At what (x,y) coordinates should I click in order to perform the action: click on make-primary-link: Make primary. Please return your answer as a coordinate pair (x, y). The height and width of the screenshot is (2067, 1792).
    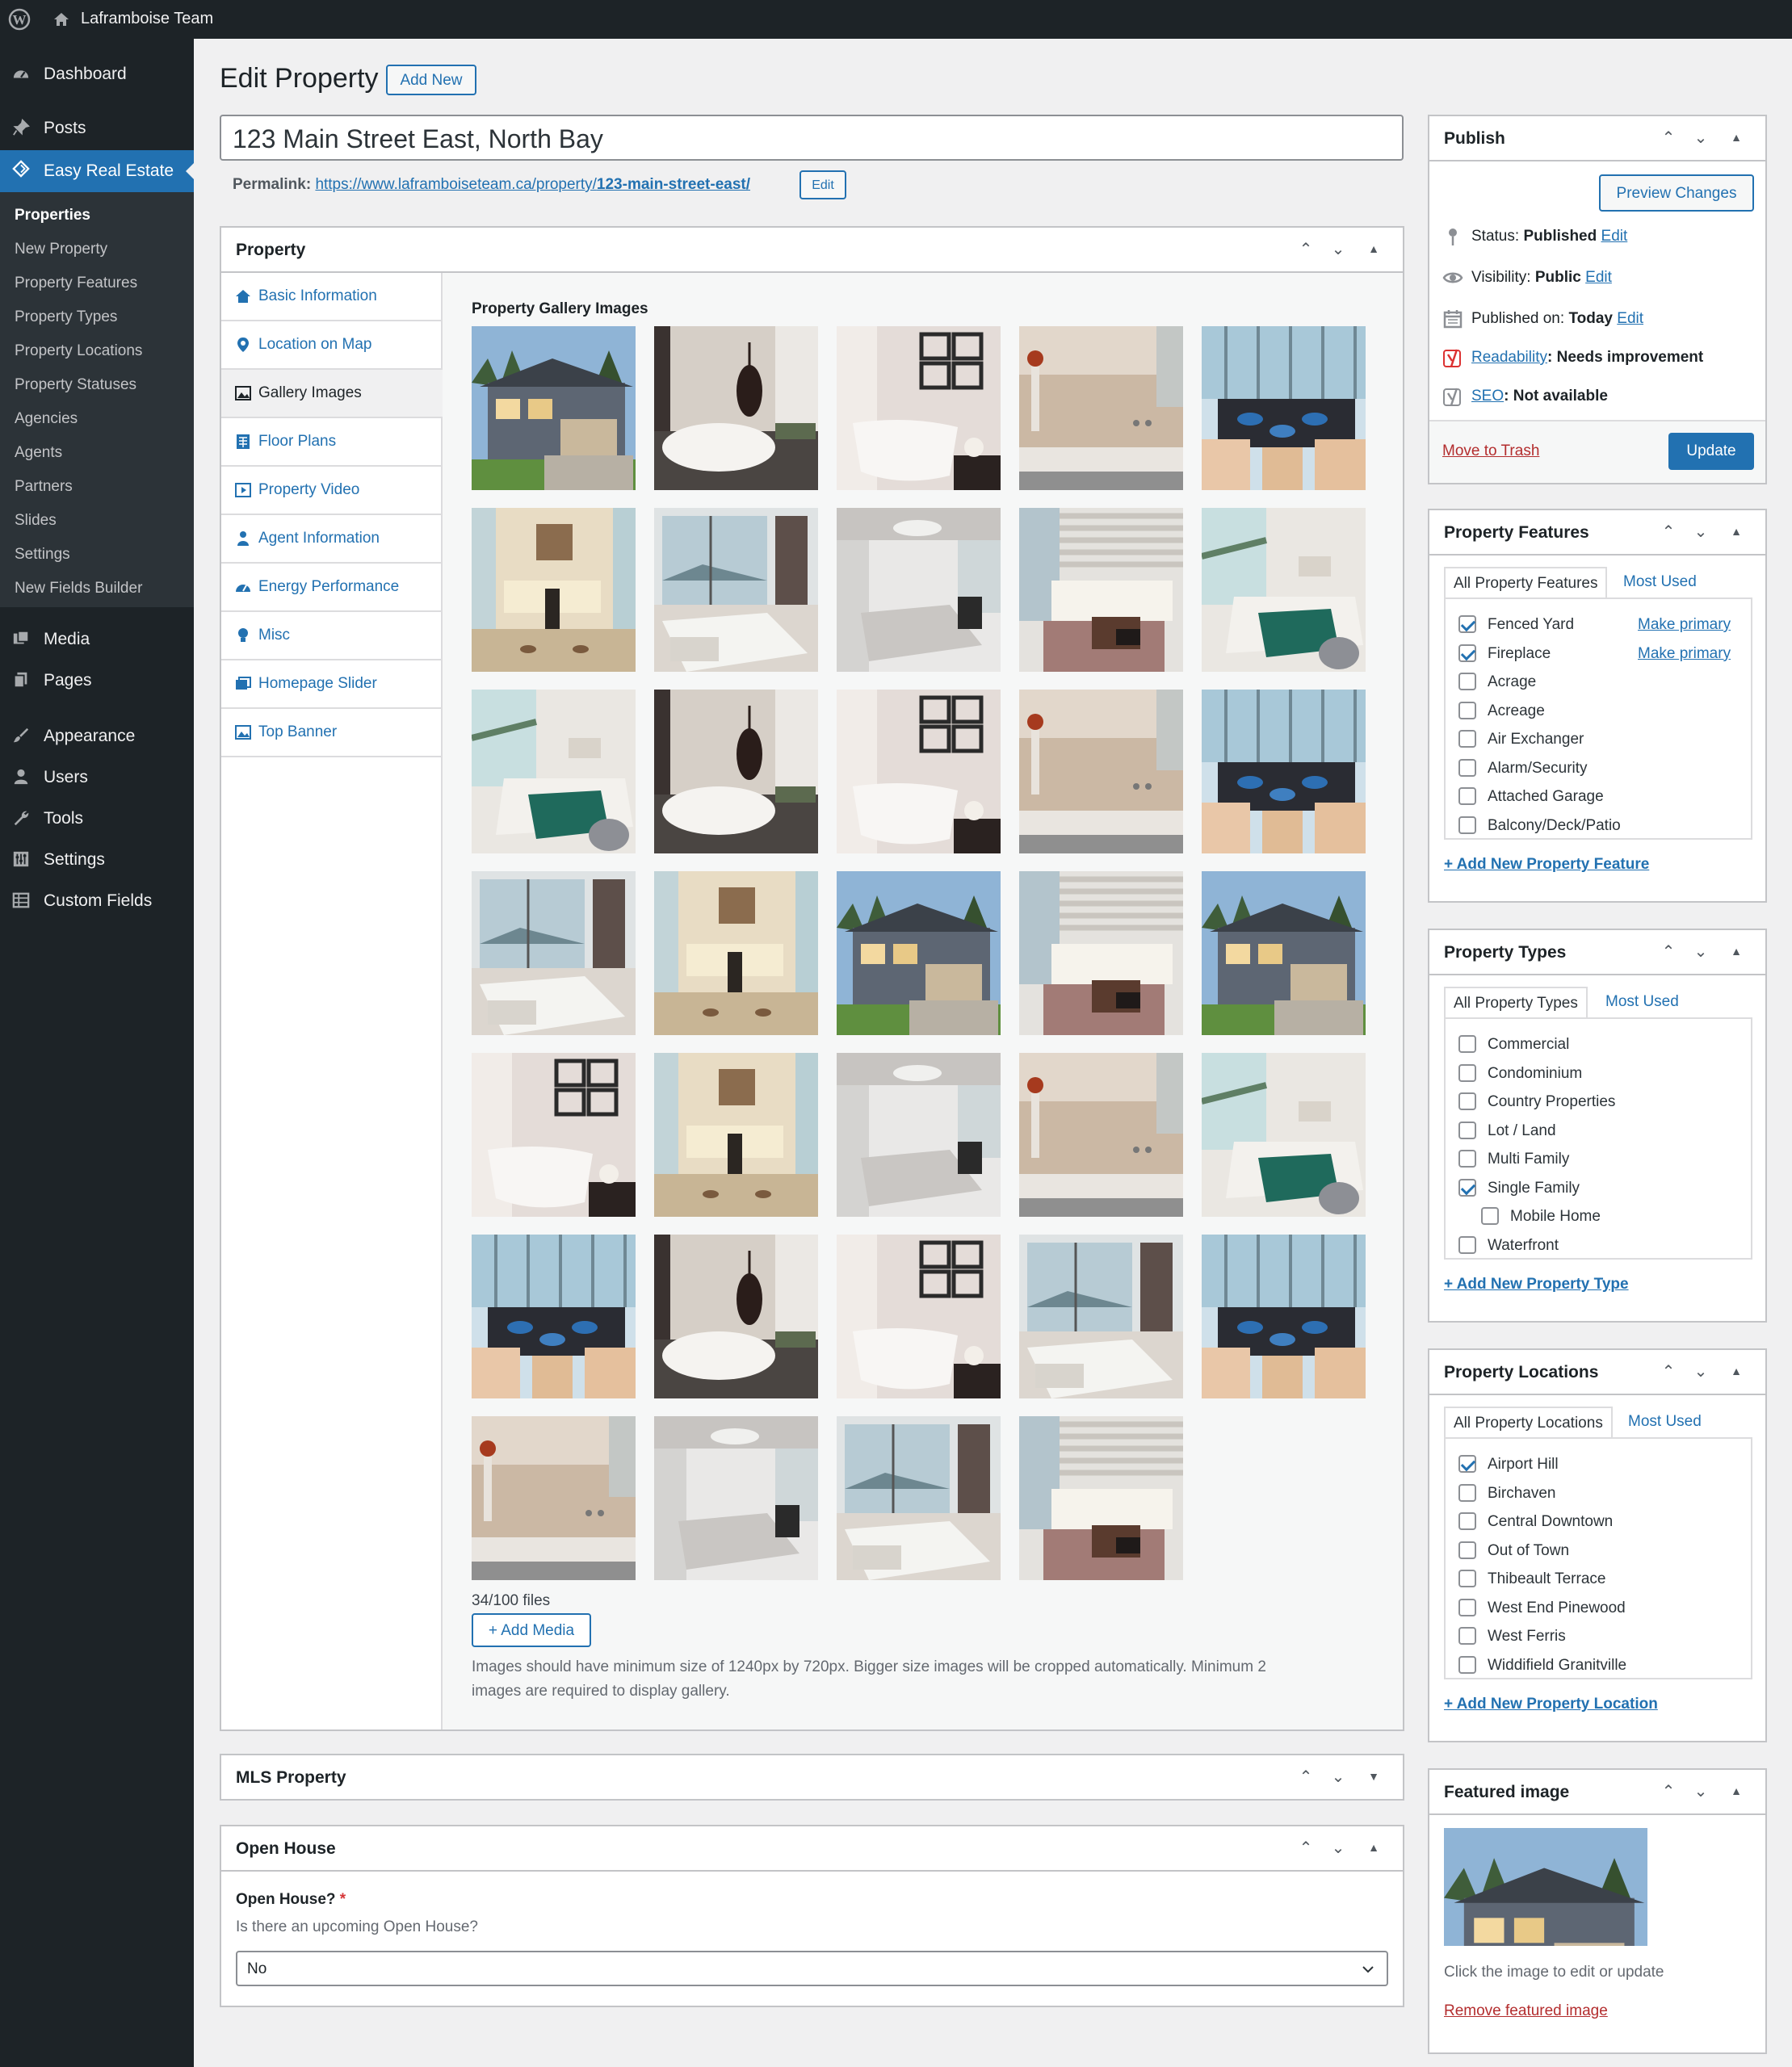
    Looking at the image, I should click on (1684, 625).